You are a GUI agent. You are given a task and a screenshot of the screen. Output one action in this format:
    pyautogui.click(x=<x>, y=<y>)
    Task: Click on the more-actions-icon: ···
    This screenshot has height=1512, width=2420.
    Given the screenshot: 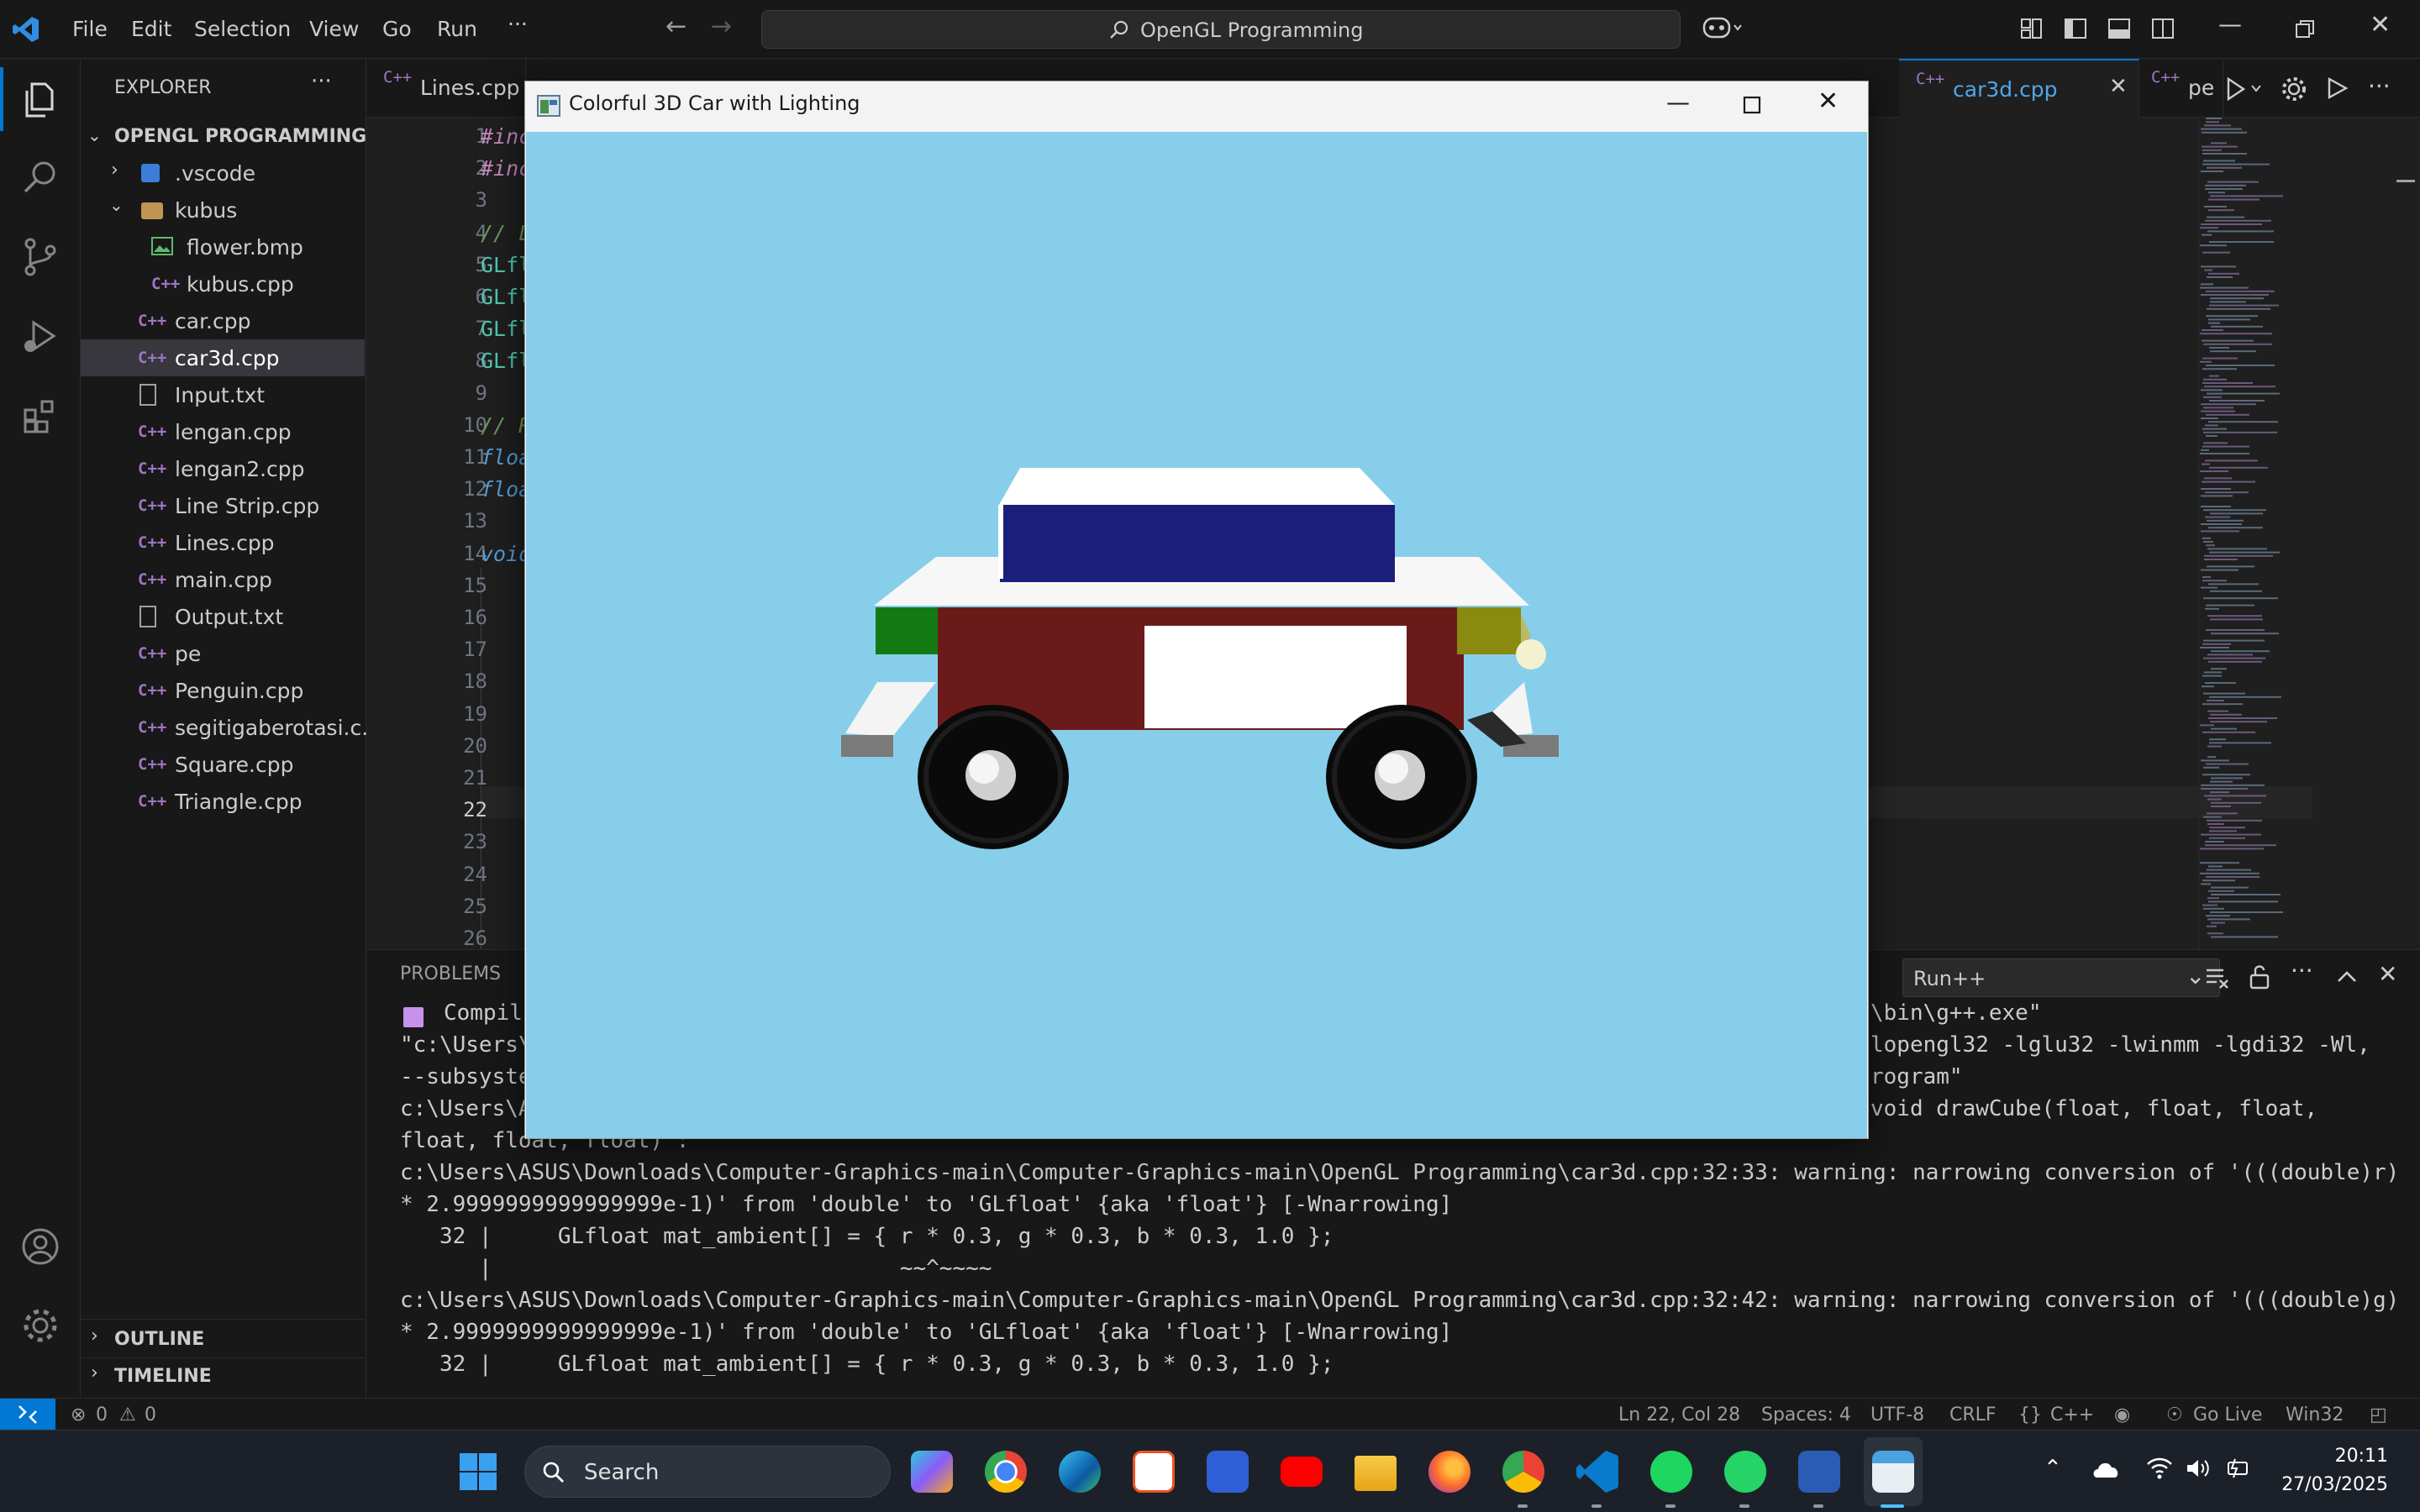 What is the action you would take?
    pyautogui.click(x=2380, y=86)
    